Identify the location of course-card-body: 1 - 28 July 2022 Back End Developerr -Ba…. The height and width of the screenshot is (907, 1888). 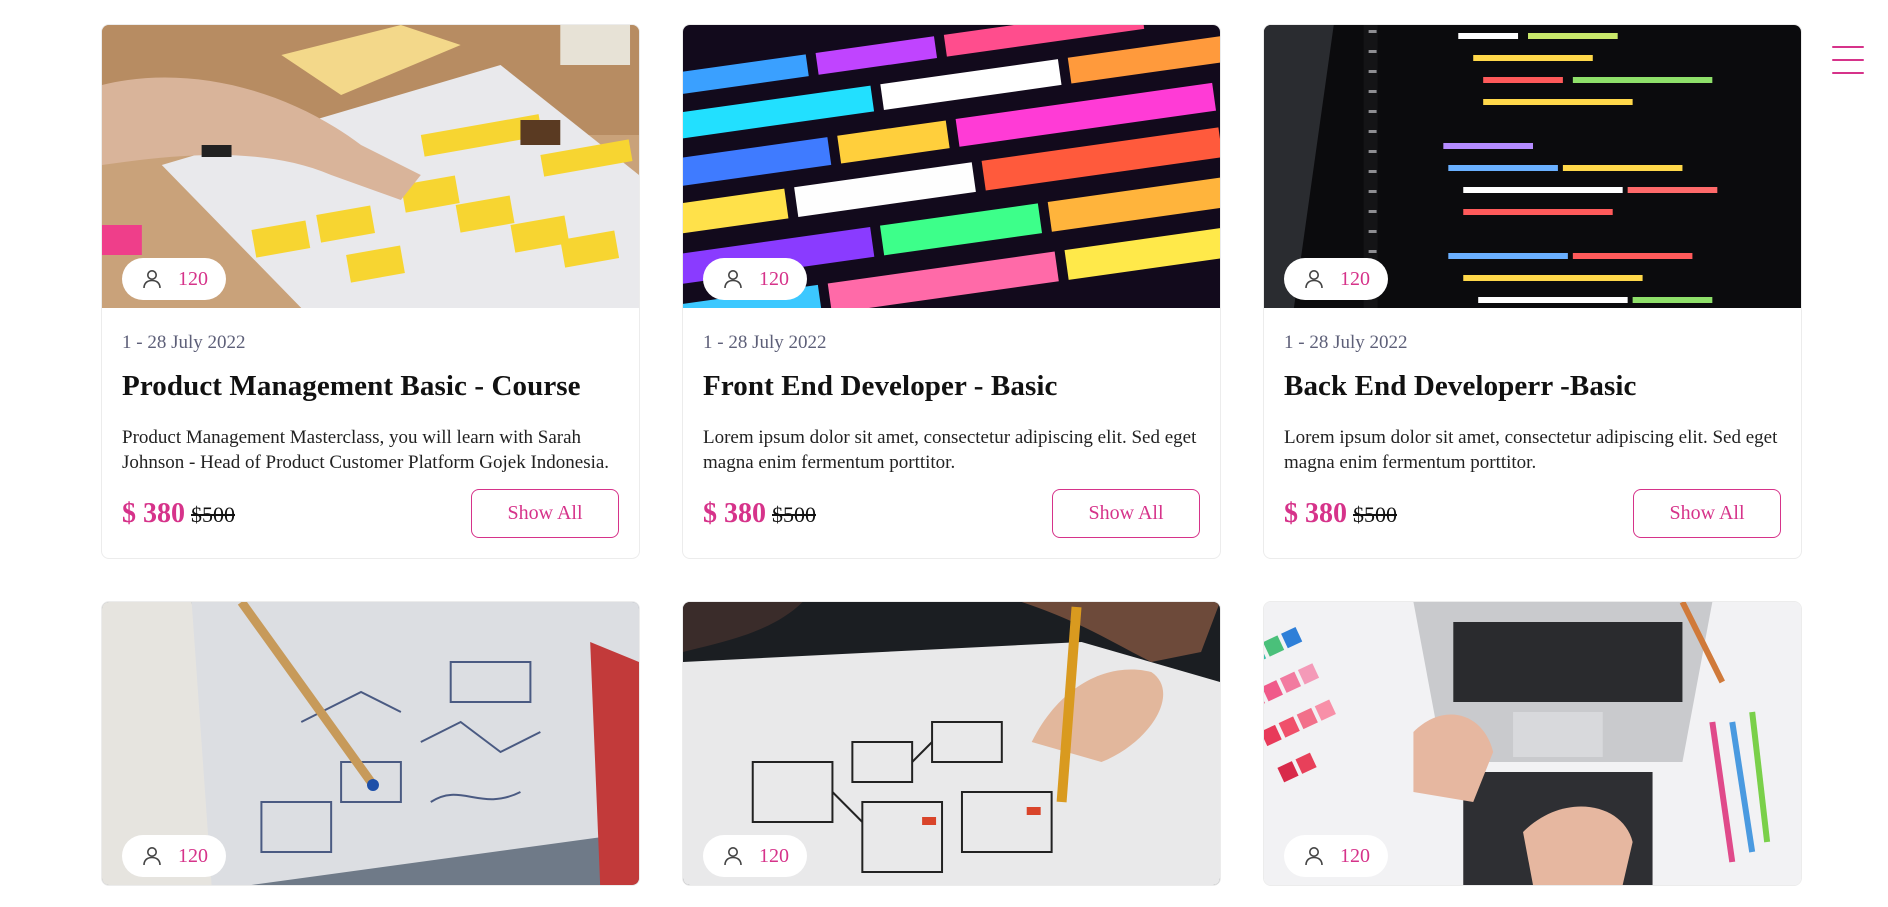
(1532, 433).